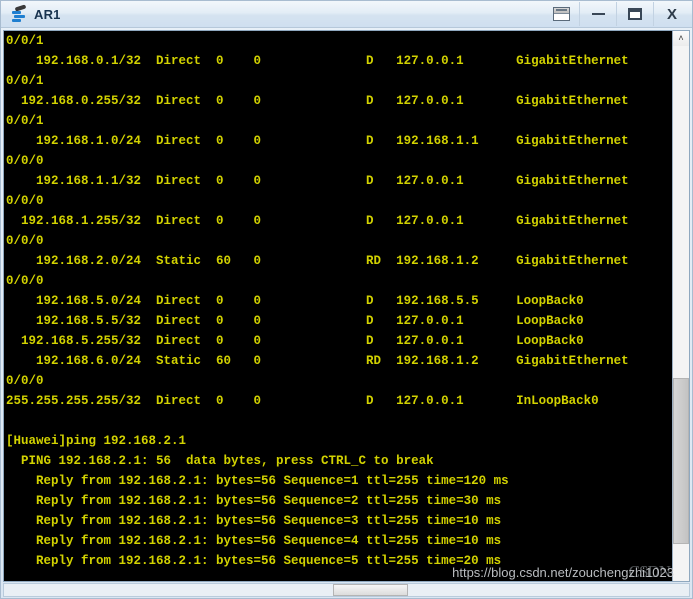 Image resolution: width=693 pixels, height=599 pixels. What do you see at coordinates (96, 441) in the screenshot?
I see `terminal-line: [Huawei]ping 192.168.2.1` at bounding box center [96, 441].